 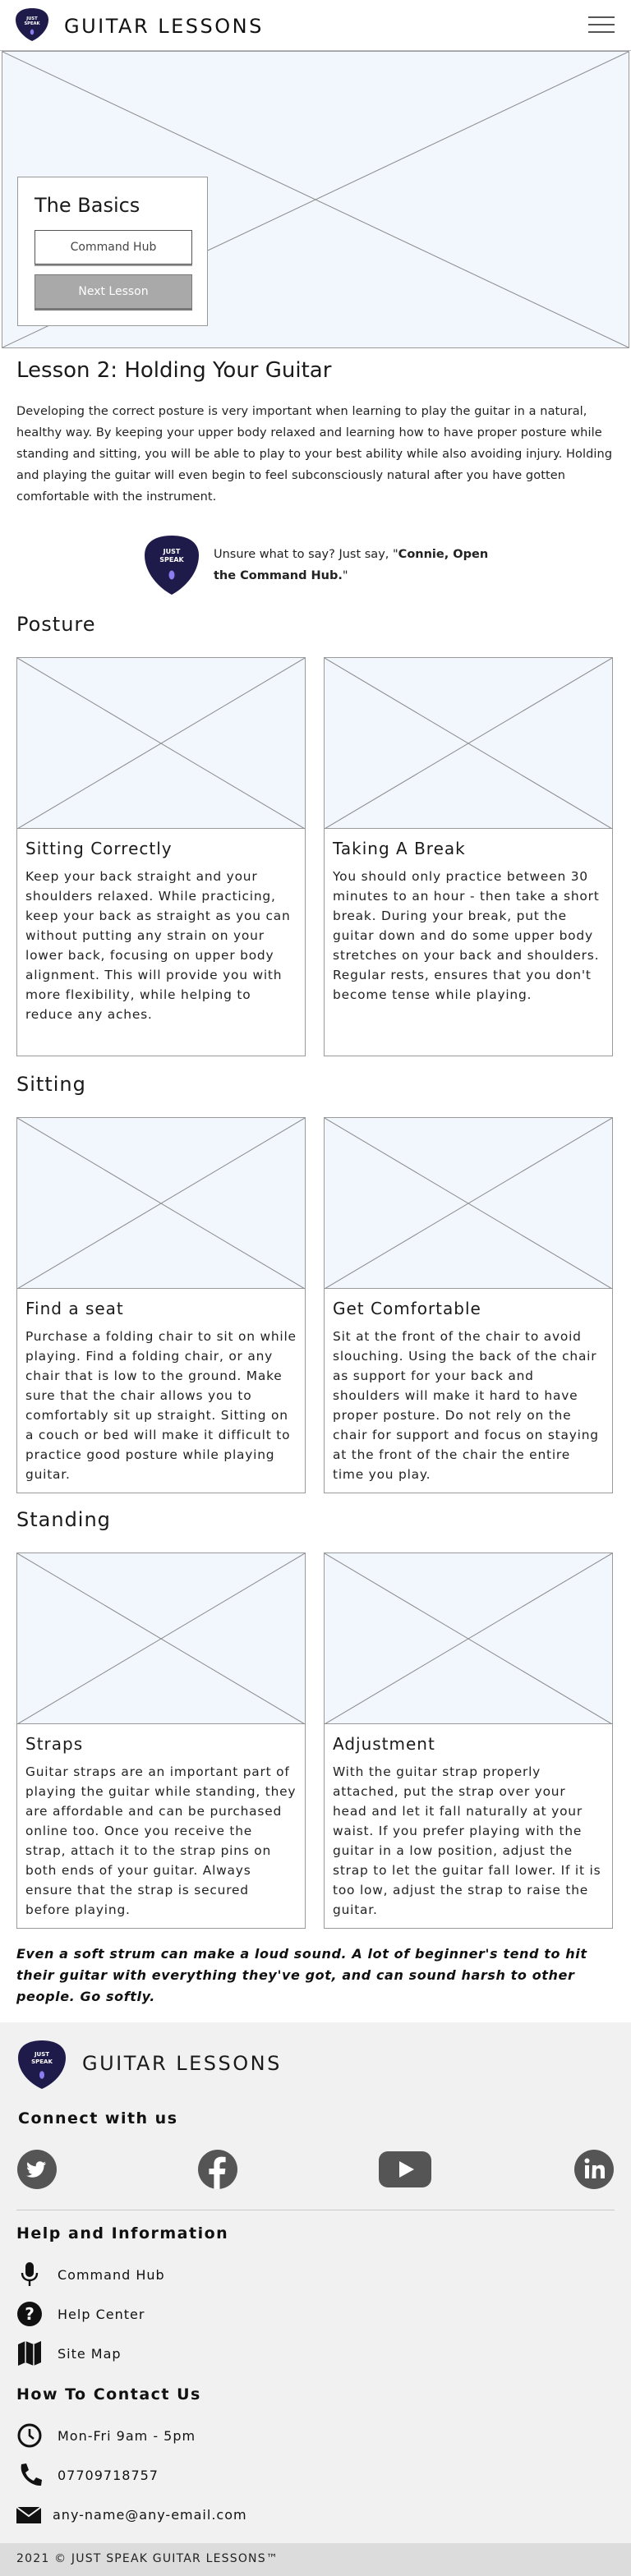 I want to click on section-heading-standing: Standing, so click(x=64, y=1519).